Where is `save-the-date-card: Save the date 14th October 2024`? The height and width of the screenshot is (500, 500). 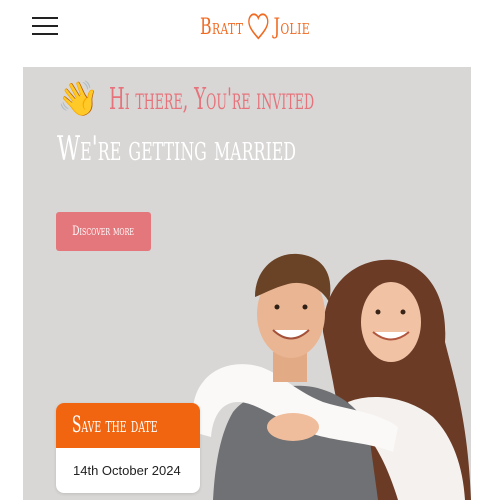 save-the-date-card: Save the date 14th October 2024 is located at coordinates (128, 448).